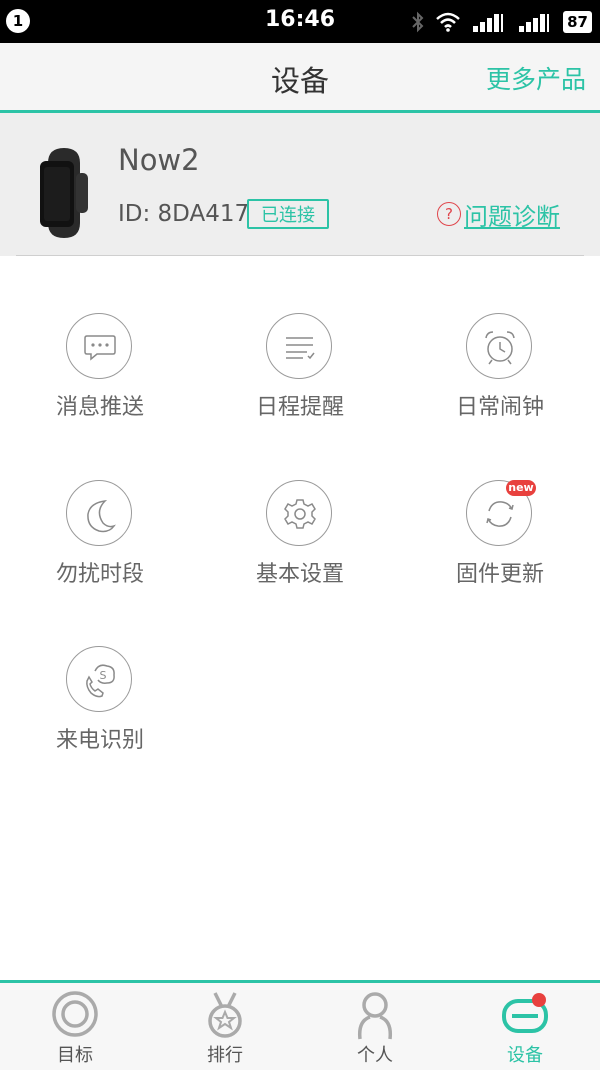  I want to click on feature-label: 勿扰时段, so click(99, 574).